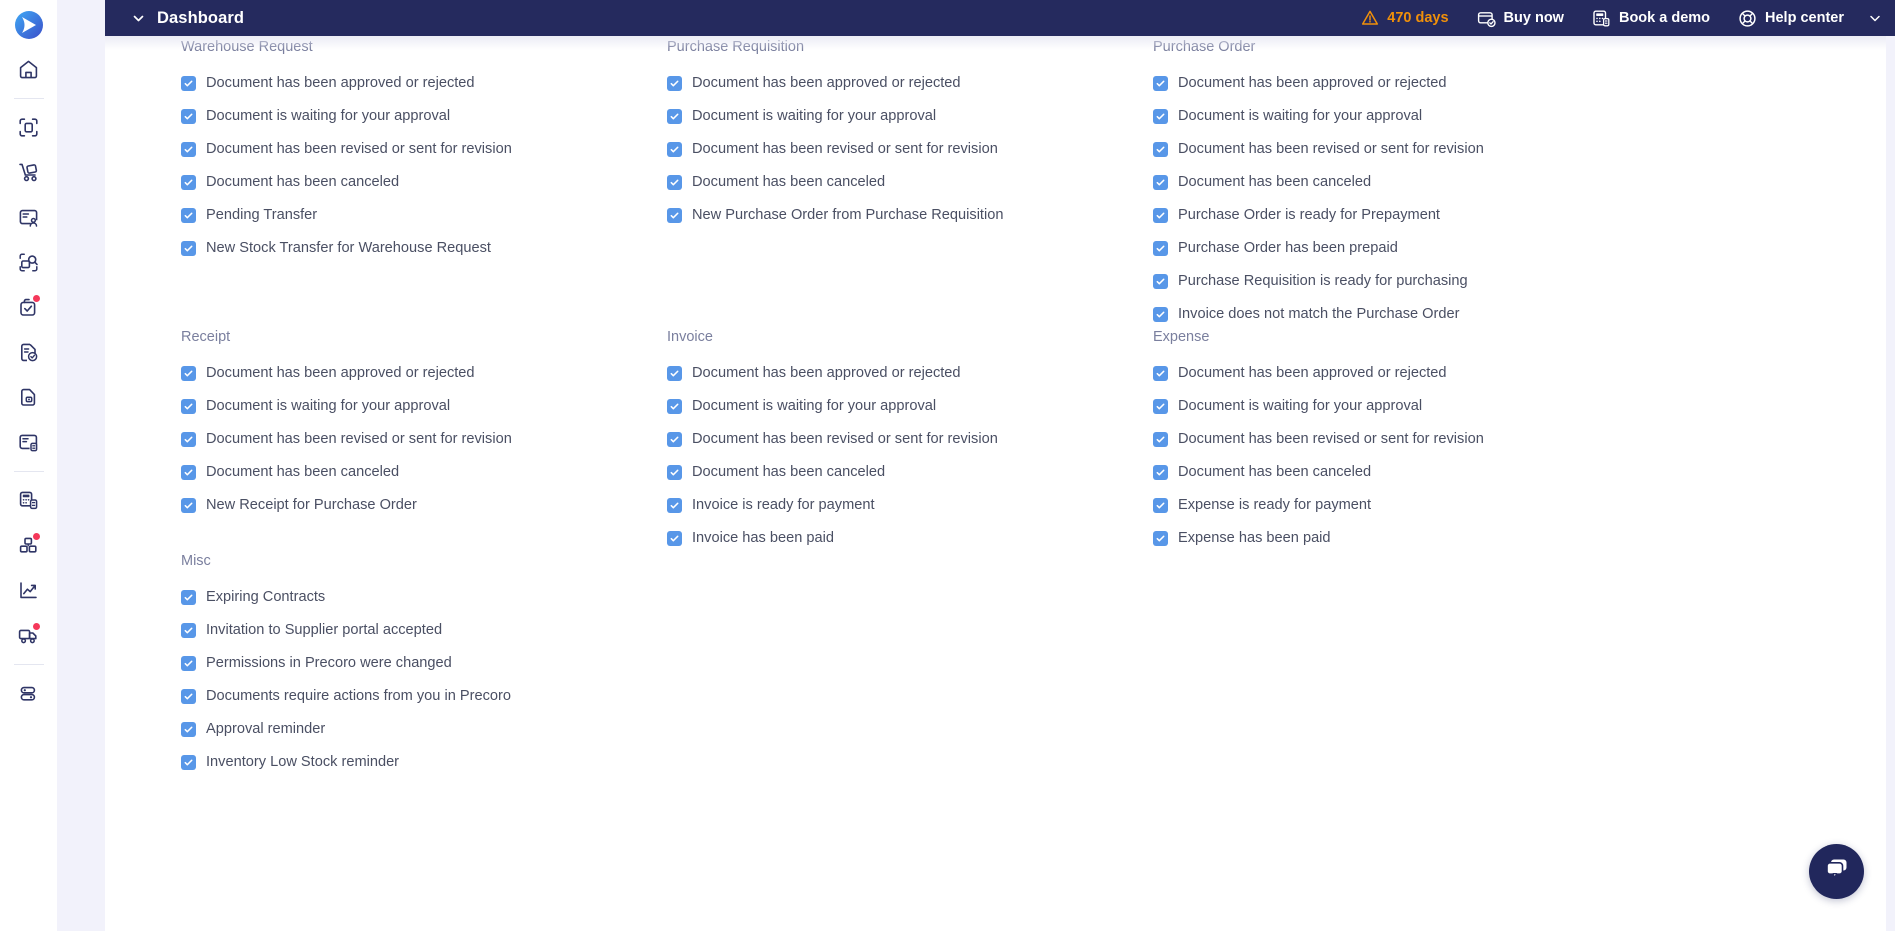  I want to click on notification-option: New Receipt for Purchase Order, so click(426, 505).